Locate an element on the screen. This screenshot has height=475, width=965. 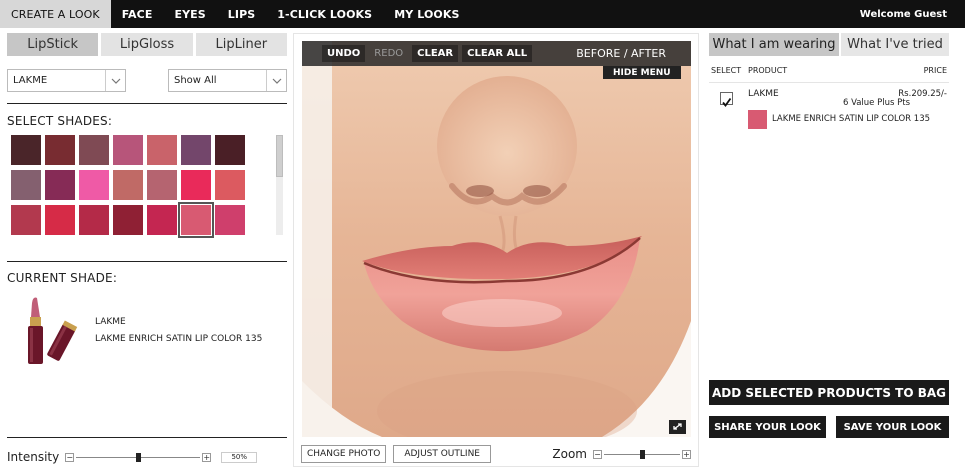
tab-my-looks: MY LOOKS is located at coordinates (426, 14).